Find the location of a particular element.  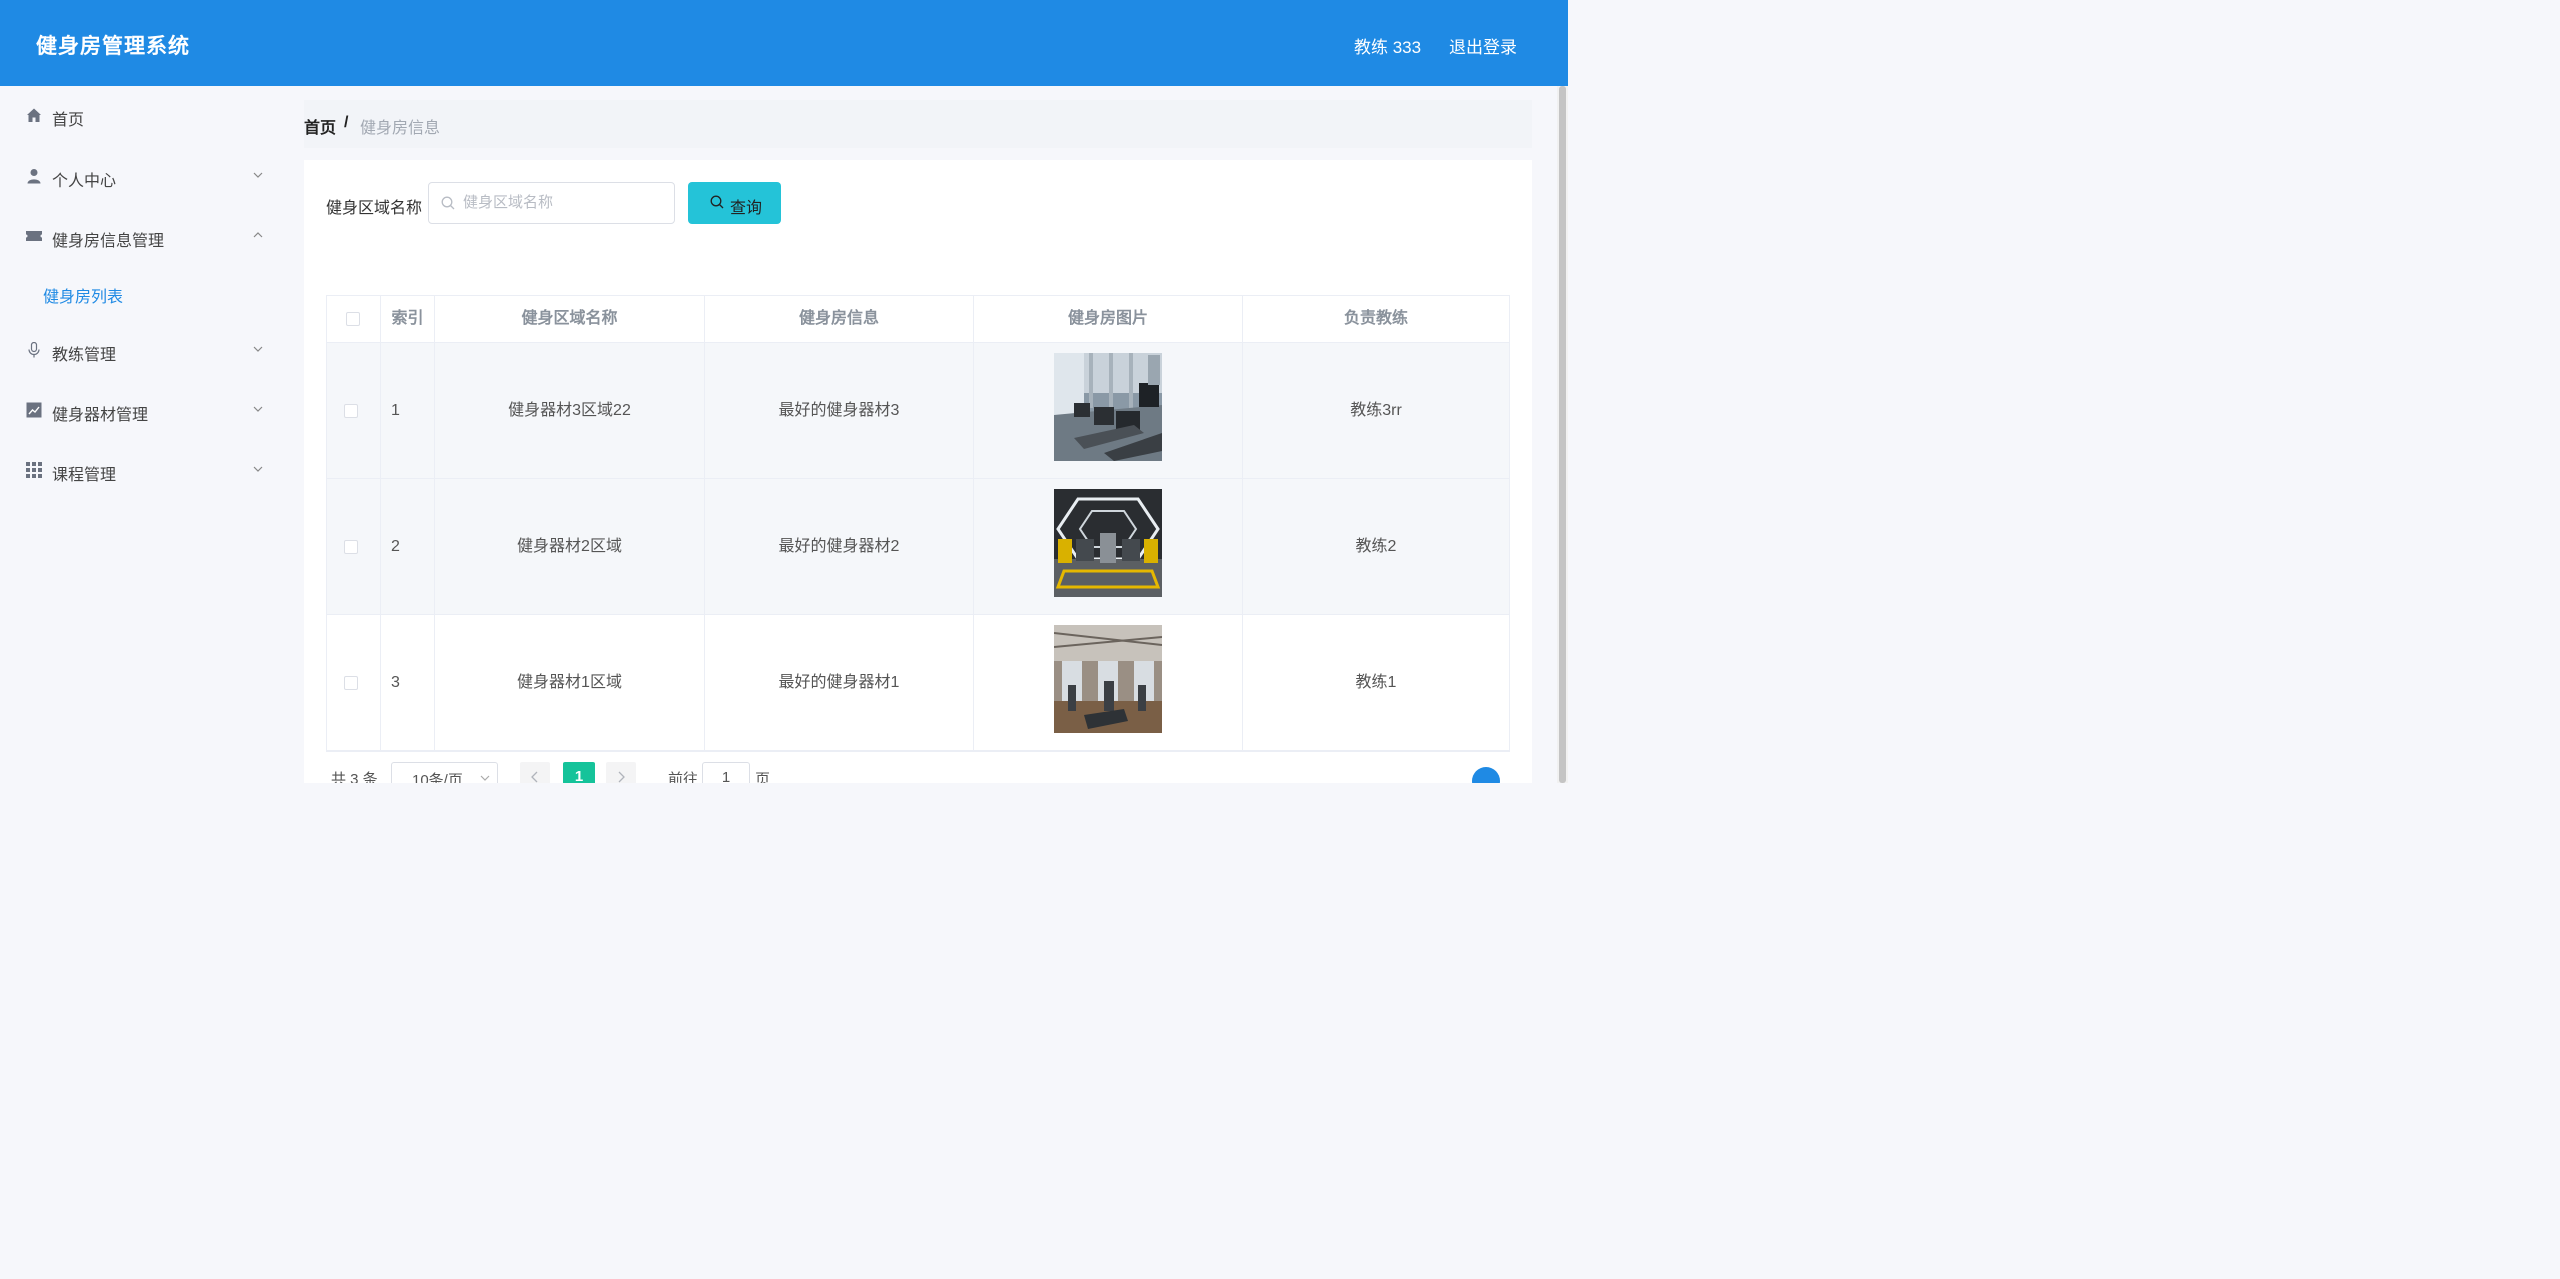

sidebar: 首页 个人中心 健身房信息管理 健身房列表 教练管理 健身器材管理 课程管理 is located at coordinates (142, 434).